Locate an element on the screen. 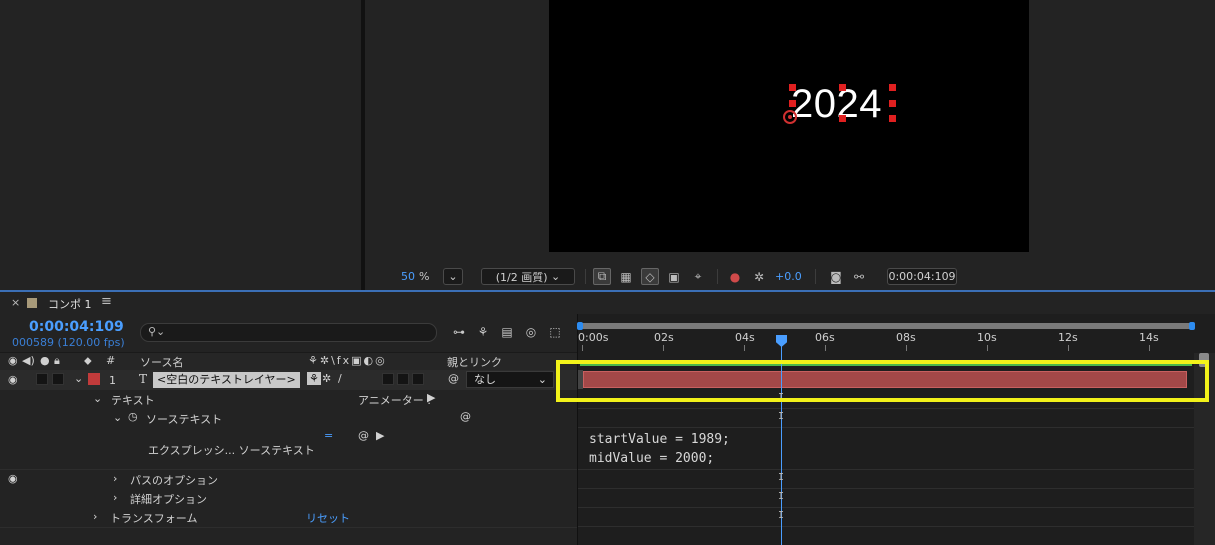 The width and height of the screenshot is (1215, 545). timeline-tab-title: コンポ 1 is located at coordinates (70, 304).